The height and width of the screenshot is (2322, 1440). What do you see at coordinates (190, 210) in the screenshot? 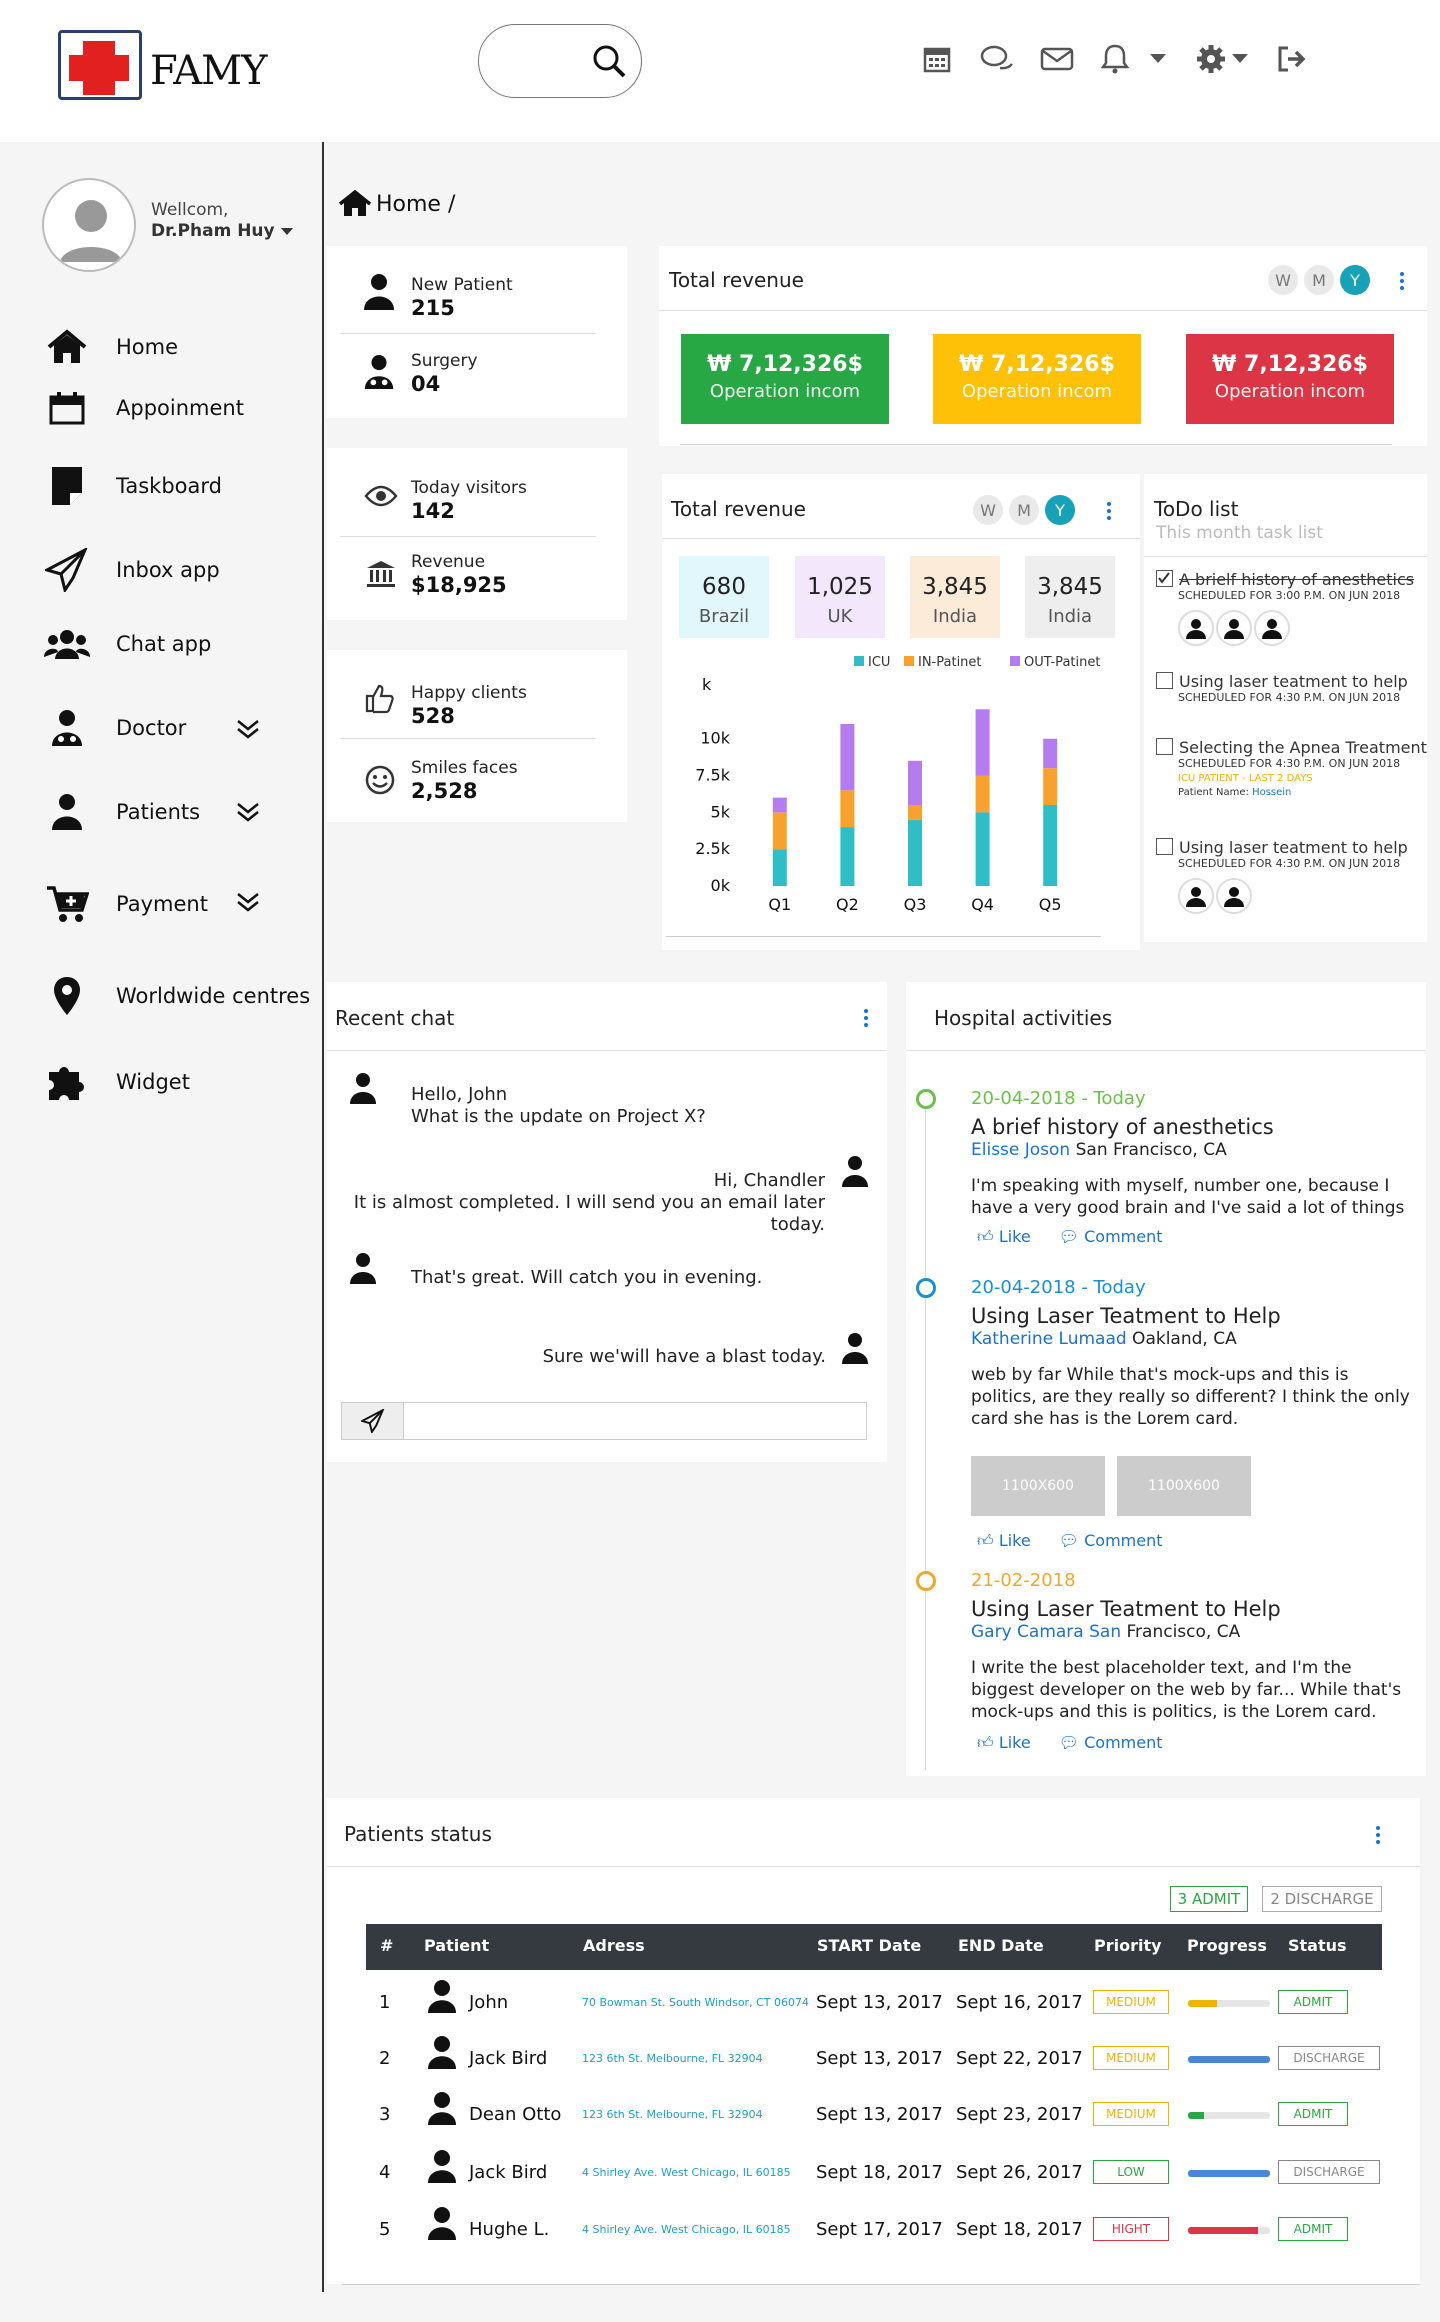
I see `welcome-text: Wellcom,` at bounding box center [190, 210].